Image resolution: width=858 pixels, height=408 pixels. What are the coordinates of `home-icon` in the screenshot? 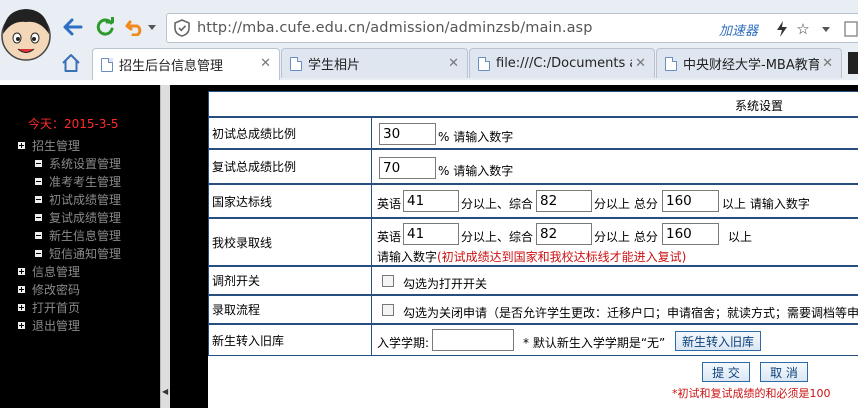 It's located at (71, 63).